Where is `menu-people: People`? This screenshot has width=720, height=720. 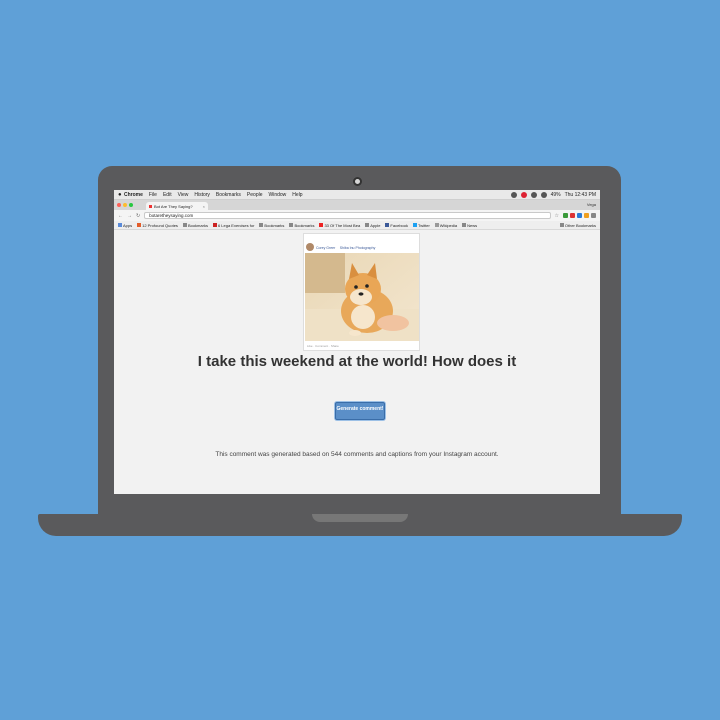
menu-people: People is located at coordinates (255, 195).